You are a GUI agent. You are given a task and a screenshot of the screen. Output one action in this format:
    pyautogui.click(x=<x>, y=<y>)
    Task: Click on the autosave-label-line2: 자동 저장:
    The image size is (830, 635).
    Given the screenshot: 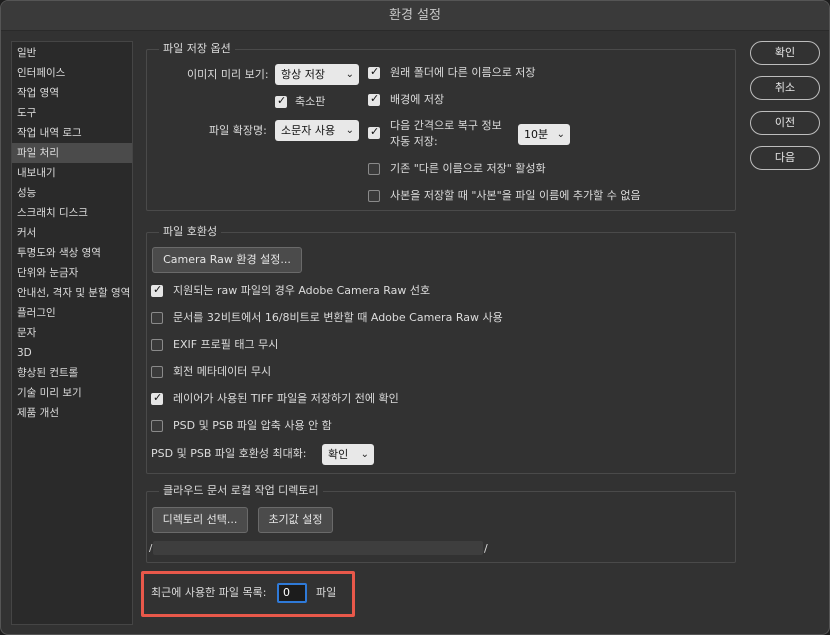 What is the action you would take?
    pyautogui.click(x=414, y=141)
    